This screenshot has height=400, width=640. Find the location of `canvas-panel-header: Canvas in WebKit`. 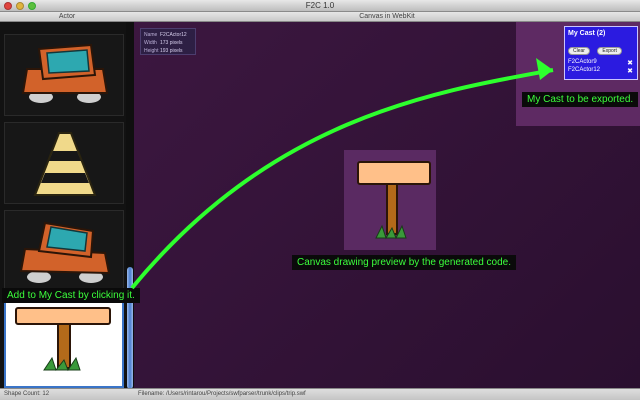

canvas-panel-header: Canvas in WebKit is located at coordinates (387, 17).